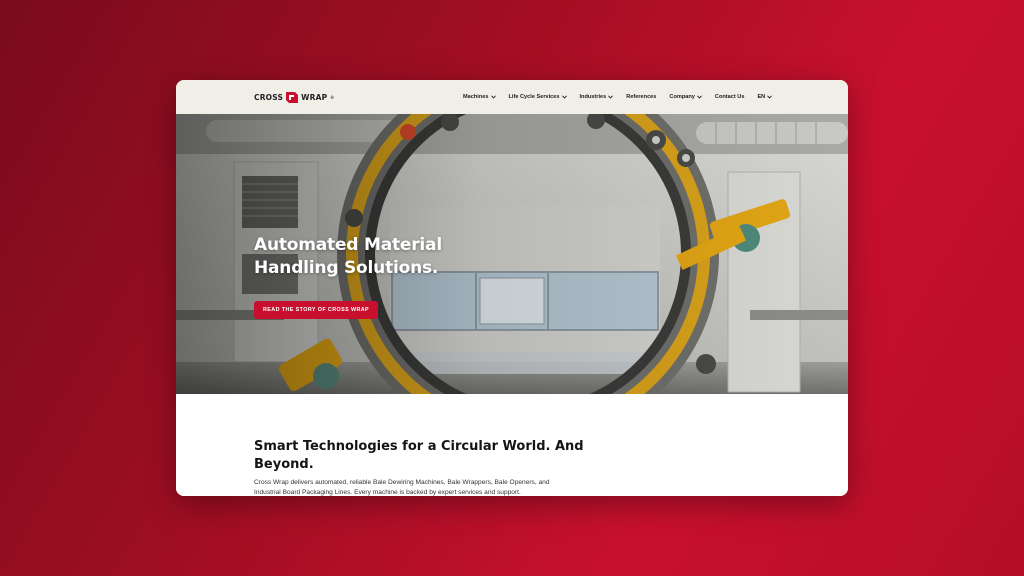  I want to click on nav-label: References, so click(641, 97).